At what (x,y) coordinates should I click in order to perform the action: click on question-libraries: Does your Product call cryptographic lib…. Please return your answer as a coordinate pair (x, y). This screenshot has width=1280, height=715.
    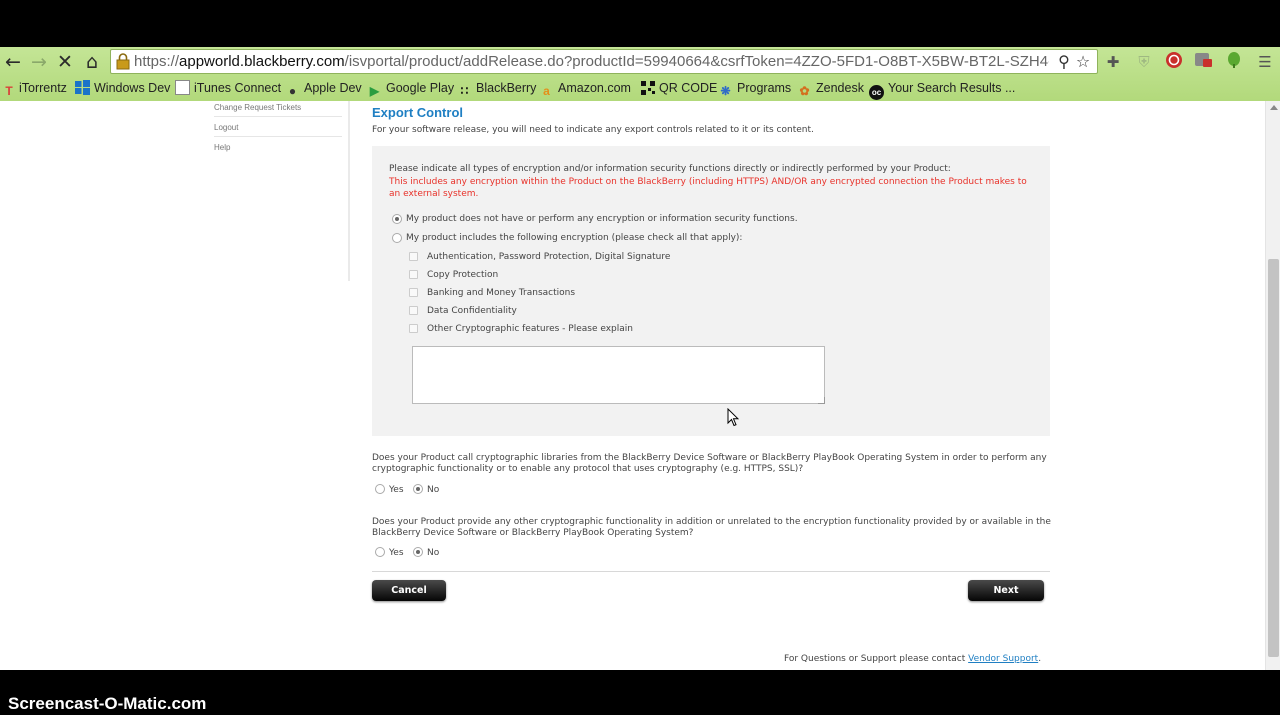
    Looking at the image, I should click on (709, 463).